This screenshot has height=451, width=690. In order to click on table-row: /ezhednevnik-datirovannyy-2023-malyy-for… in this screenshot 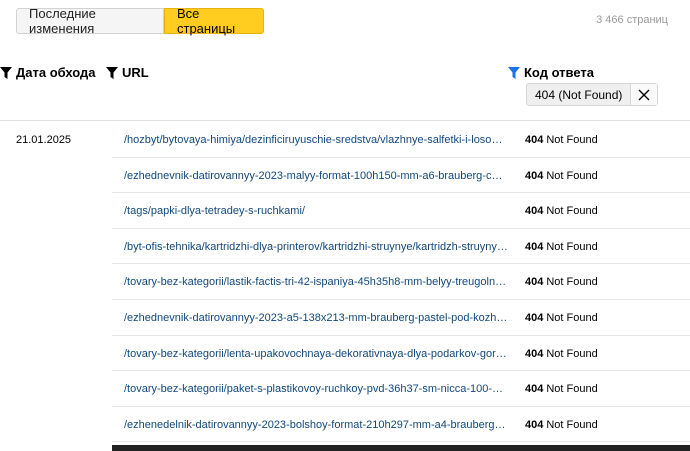, I will do `click(401, 176)`.